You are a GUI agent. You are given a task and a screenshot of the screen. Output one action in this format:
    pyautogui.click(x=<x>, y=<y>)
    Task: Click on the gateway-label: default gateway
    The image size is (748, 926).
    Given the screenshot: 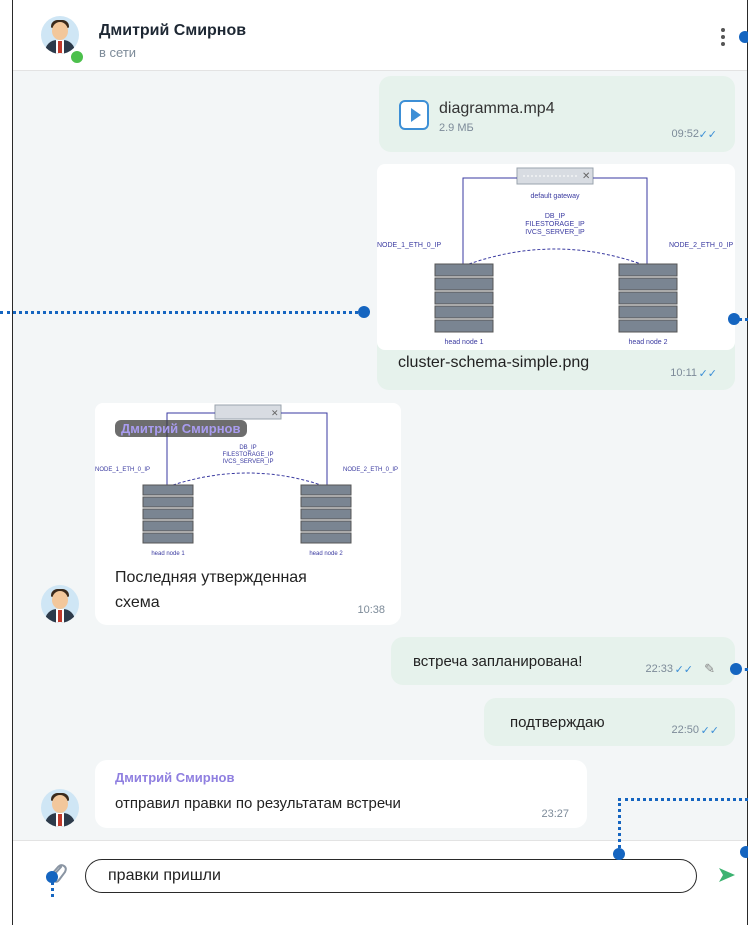 What is the action you would take?
    pyautogui.click(x=555, y=196)
    